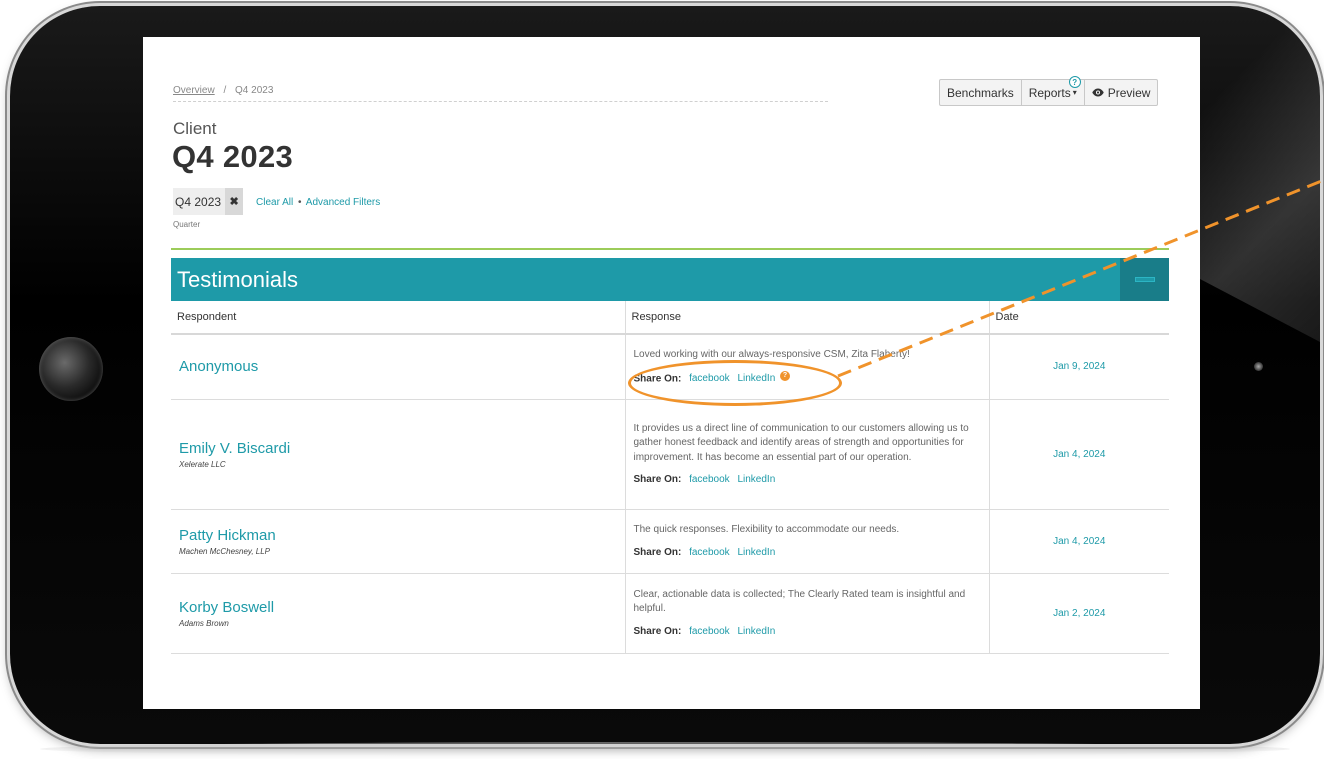 Image resolution: width=1324 pixels, height=759 pixels. Describe the element at coordinates (254, 90) in the screenshot. I see `breadcrumb-current: Q4 2023` at that location.